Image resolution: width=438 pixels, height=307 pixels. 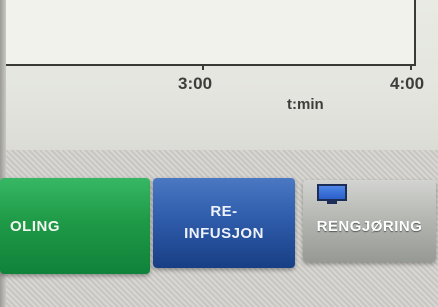 I want to click on cleaning-button: RENGJØRING, so click(x=369, y=221).